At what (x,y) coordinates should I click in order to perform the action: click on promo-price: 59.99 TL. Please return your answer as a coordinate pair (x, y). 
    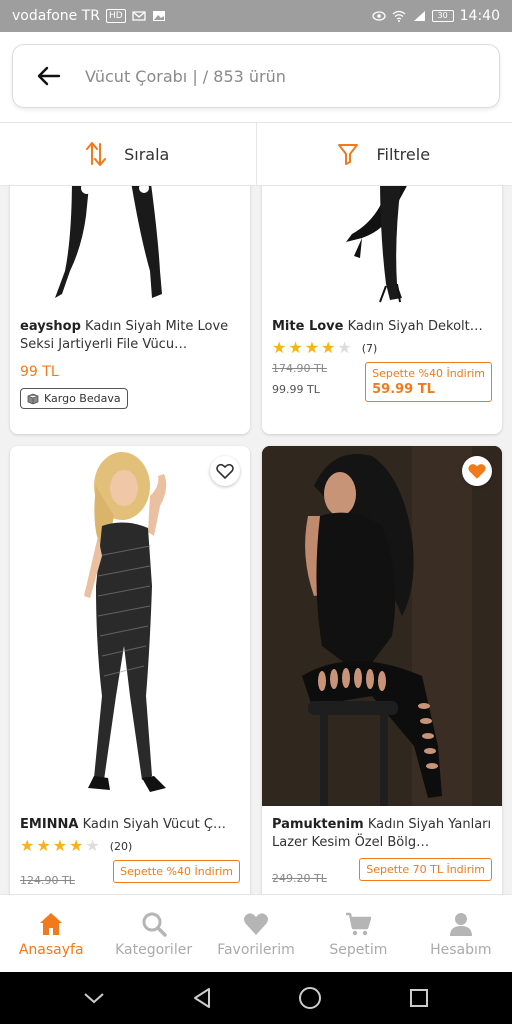
    Looking at the image, I should click on (403, 389).